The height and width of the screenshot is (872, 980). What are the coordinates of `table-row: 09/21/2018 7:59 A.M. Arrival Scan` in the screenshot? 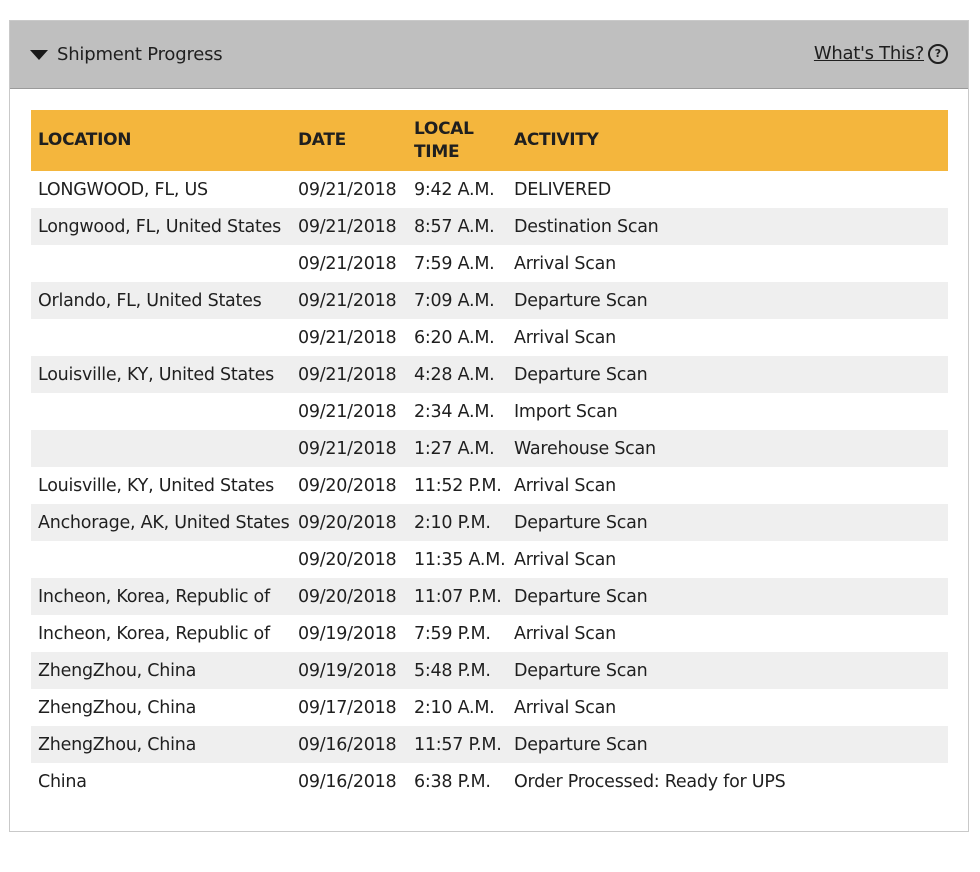 It's located at (489, 263).